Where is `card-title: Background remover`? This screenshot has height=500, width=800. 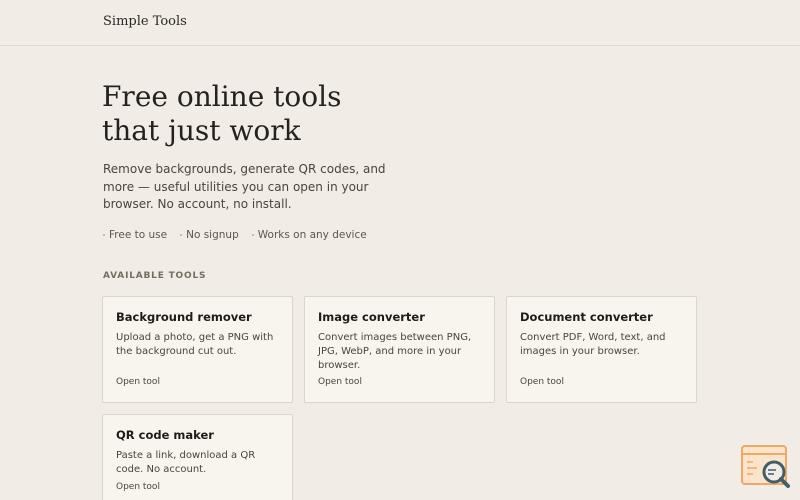
card-title: Background remover is located at coordinates (184, 317).